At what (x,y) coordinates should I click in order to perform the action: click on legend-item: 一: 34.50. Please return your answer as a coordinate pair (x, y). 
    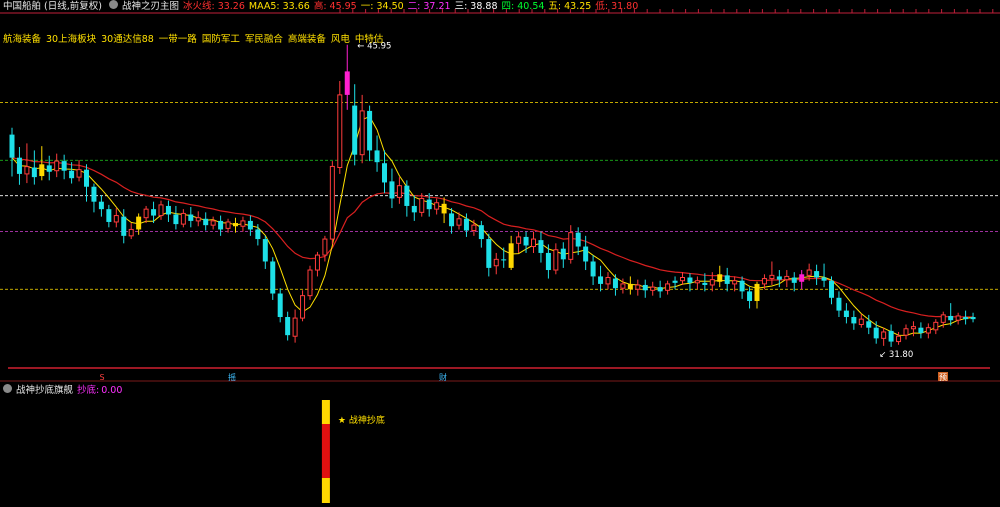
    Looking at the image, I should click on (382, 6).